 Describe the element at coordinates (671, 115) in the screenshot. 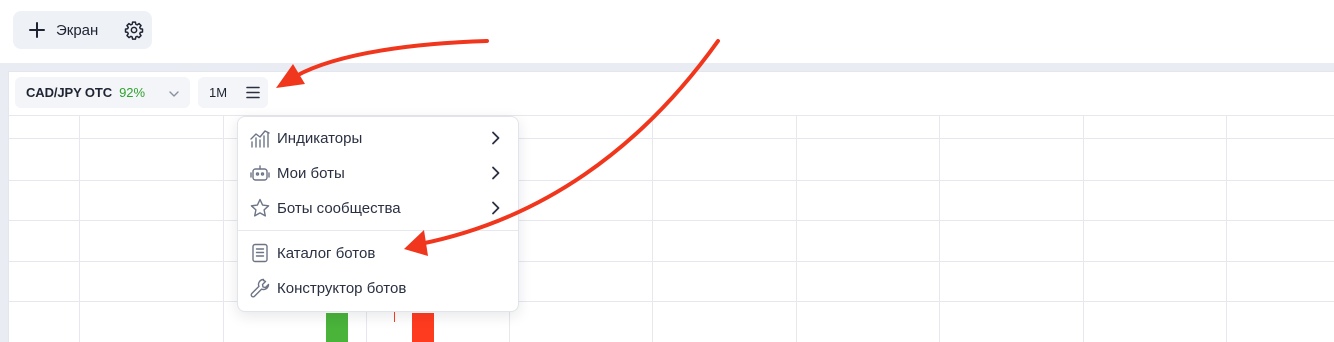

I see `toolbar-separator` at that location.